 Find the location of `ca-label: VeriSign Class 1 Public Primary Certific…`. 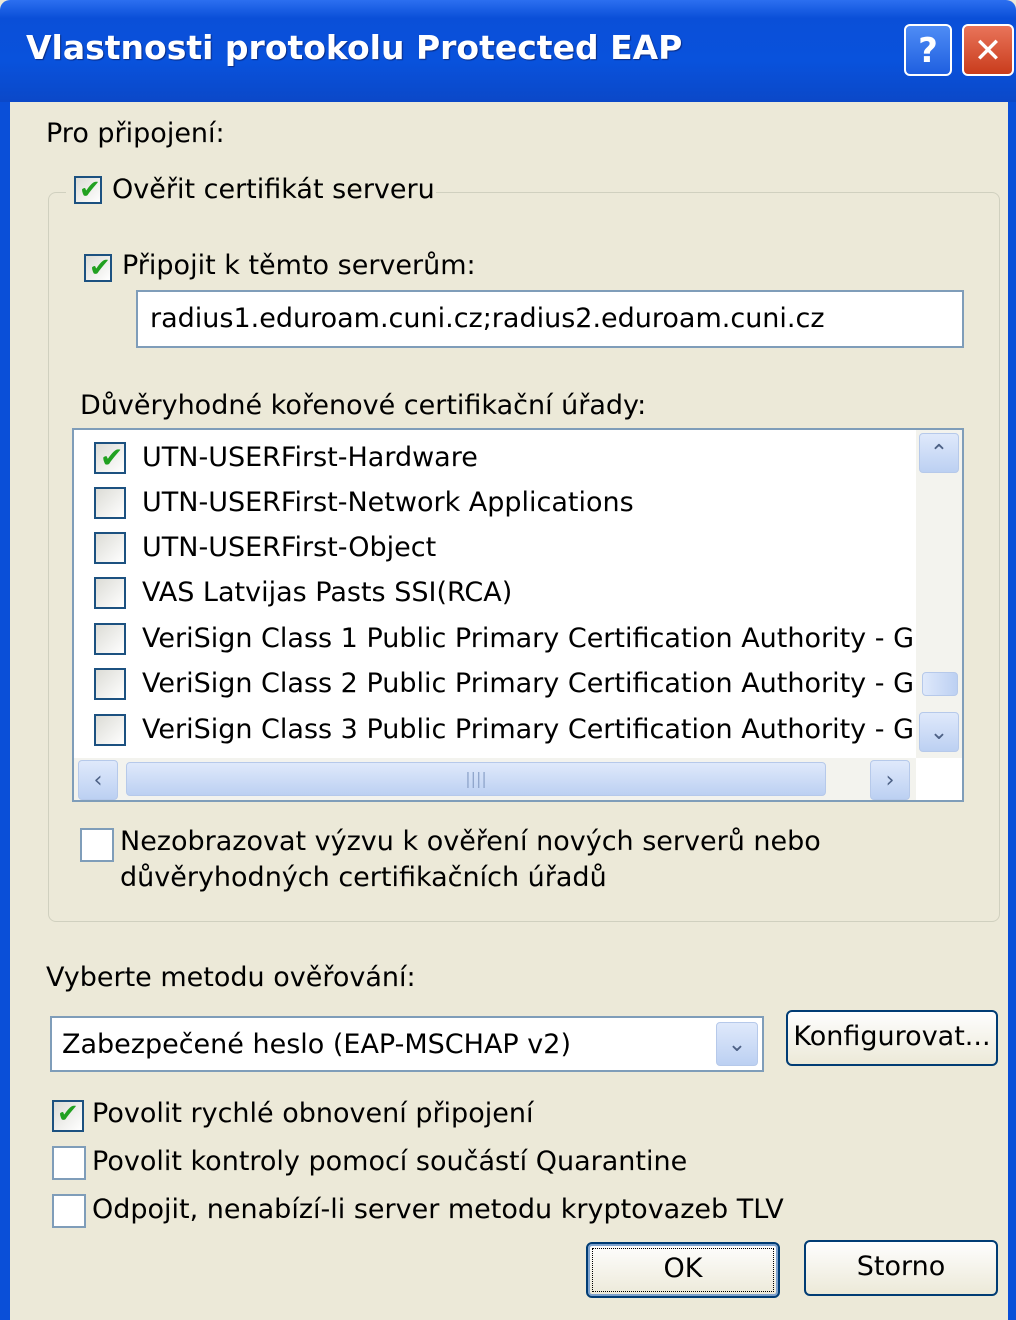

ca-label: VeriSign Class 1 Public Primary Certific… is located at coordinates (537, 638).